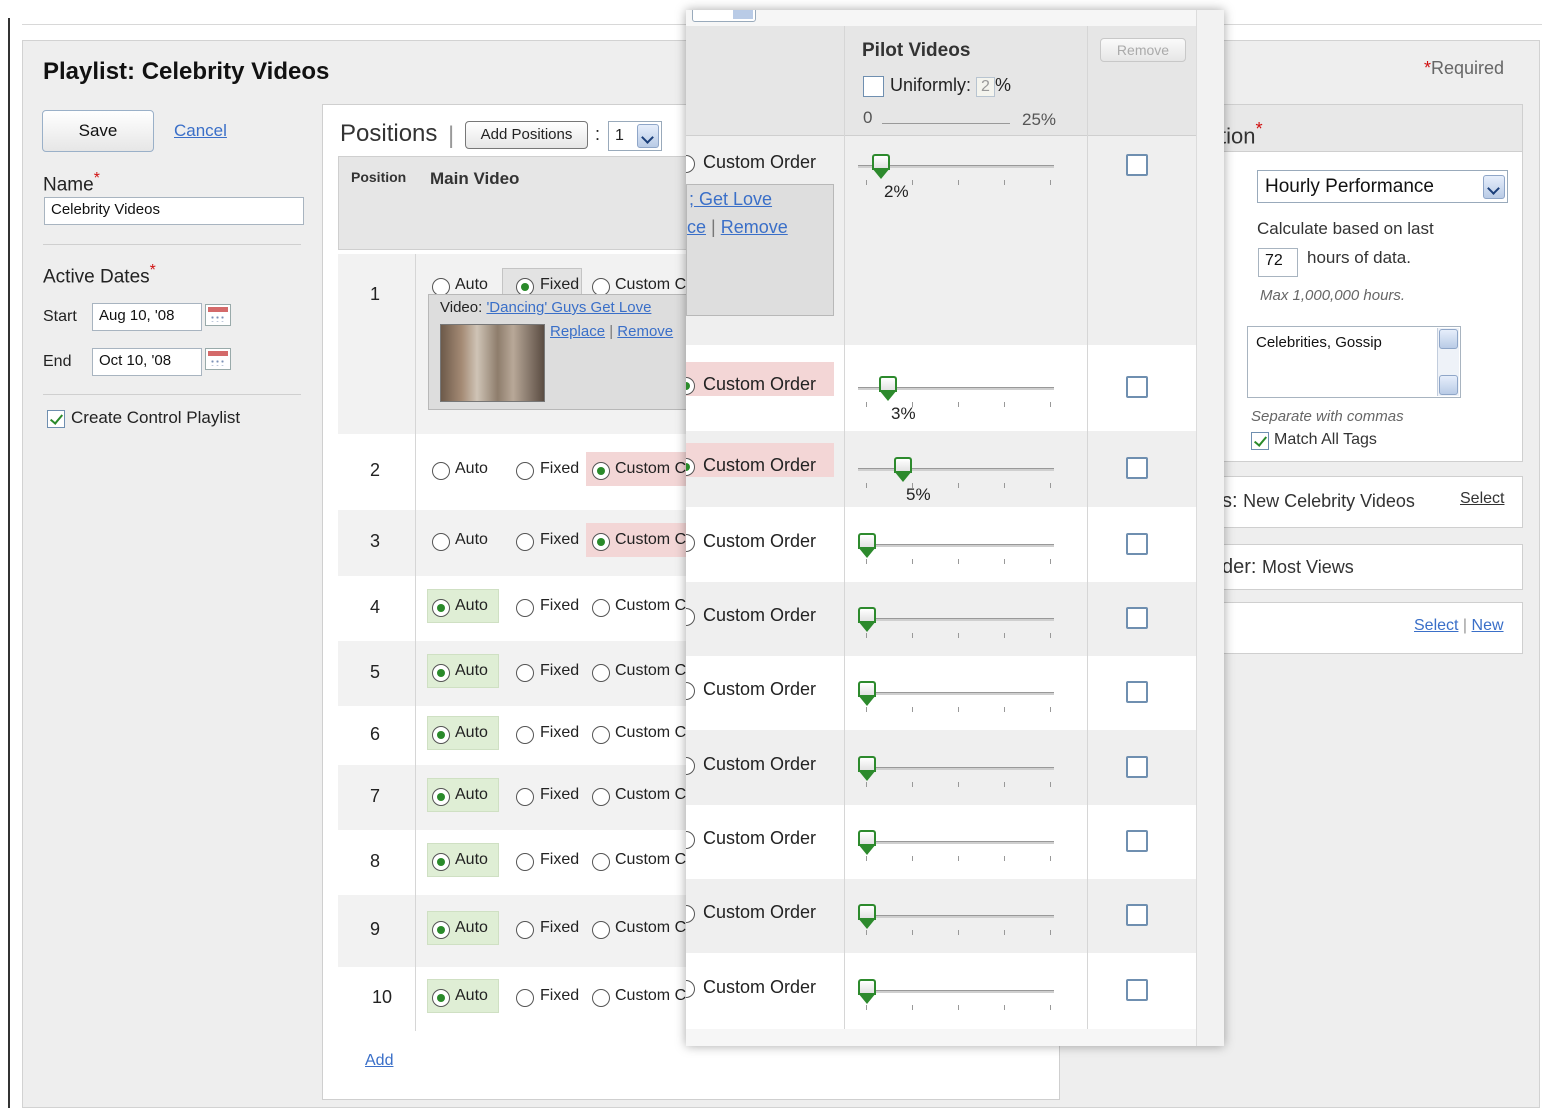 The image size is (1547, 1108). I want to click on overlay-scrollbar, so click(1210, 528).